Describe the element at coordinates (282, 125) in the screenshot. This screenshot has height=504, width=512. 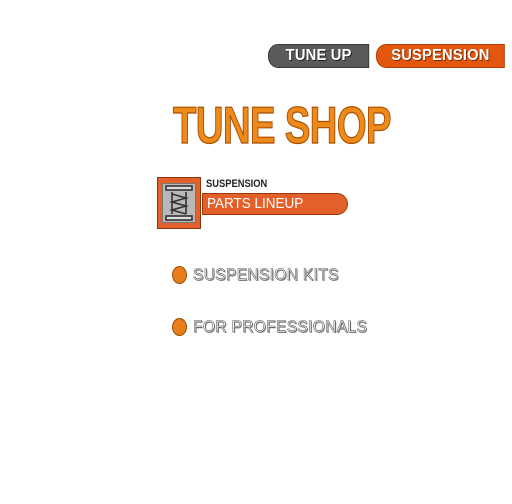
I see `page-title: TUNE SHOP` at that location.